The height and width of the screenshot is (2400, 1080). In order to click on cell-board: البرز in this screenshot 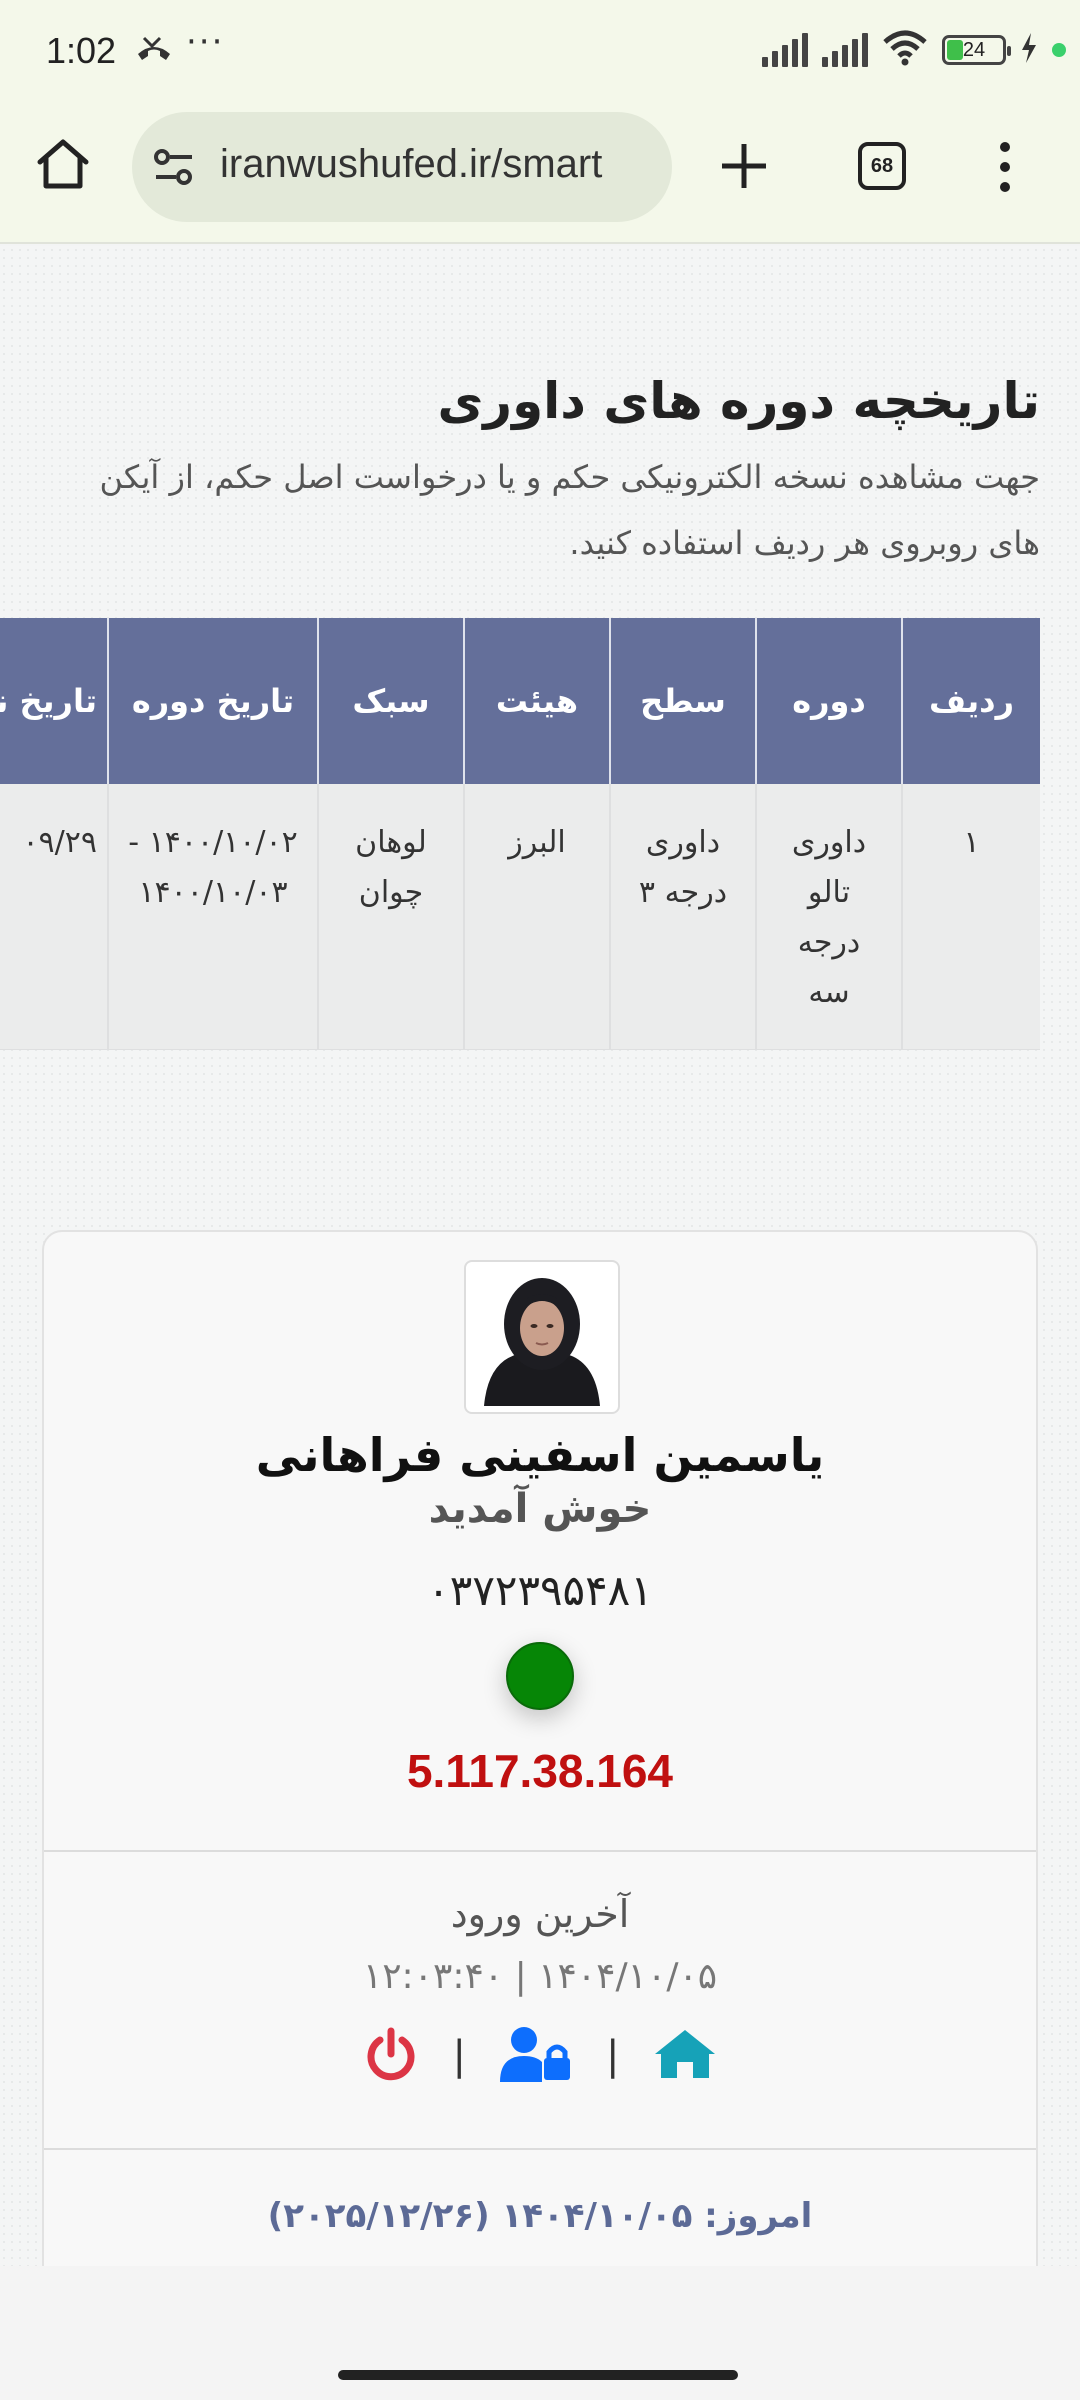, I will do `click(536, 917)`.